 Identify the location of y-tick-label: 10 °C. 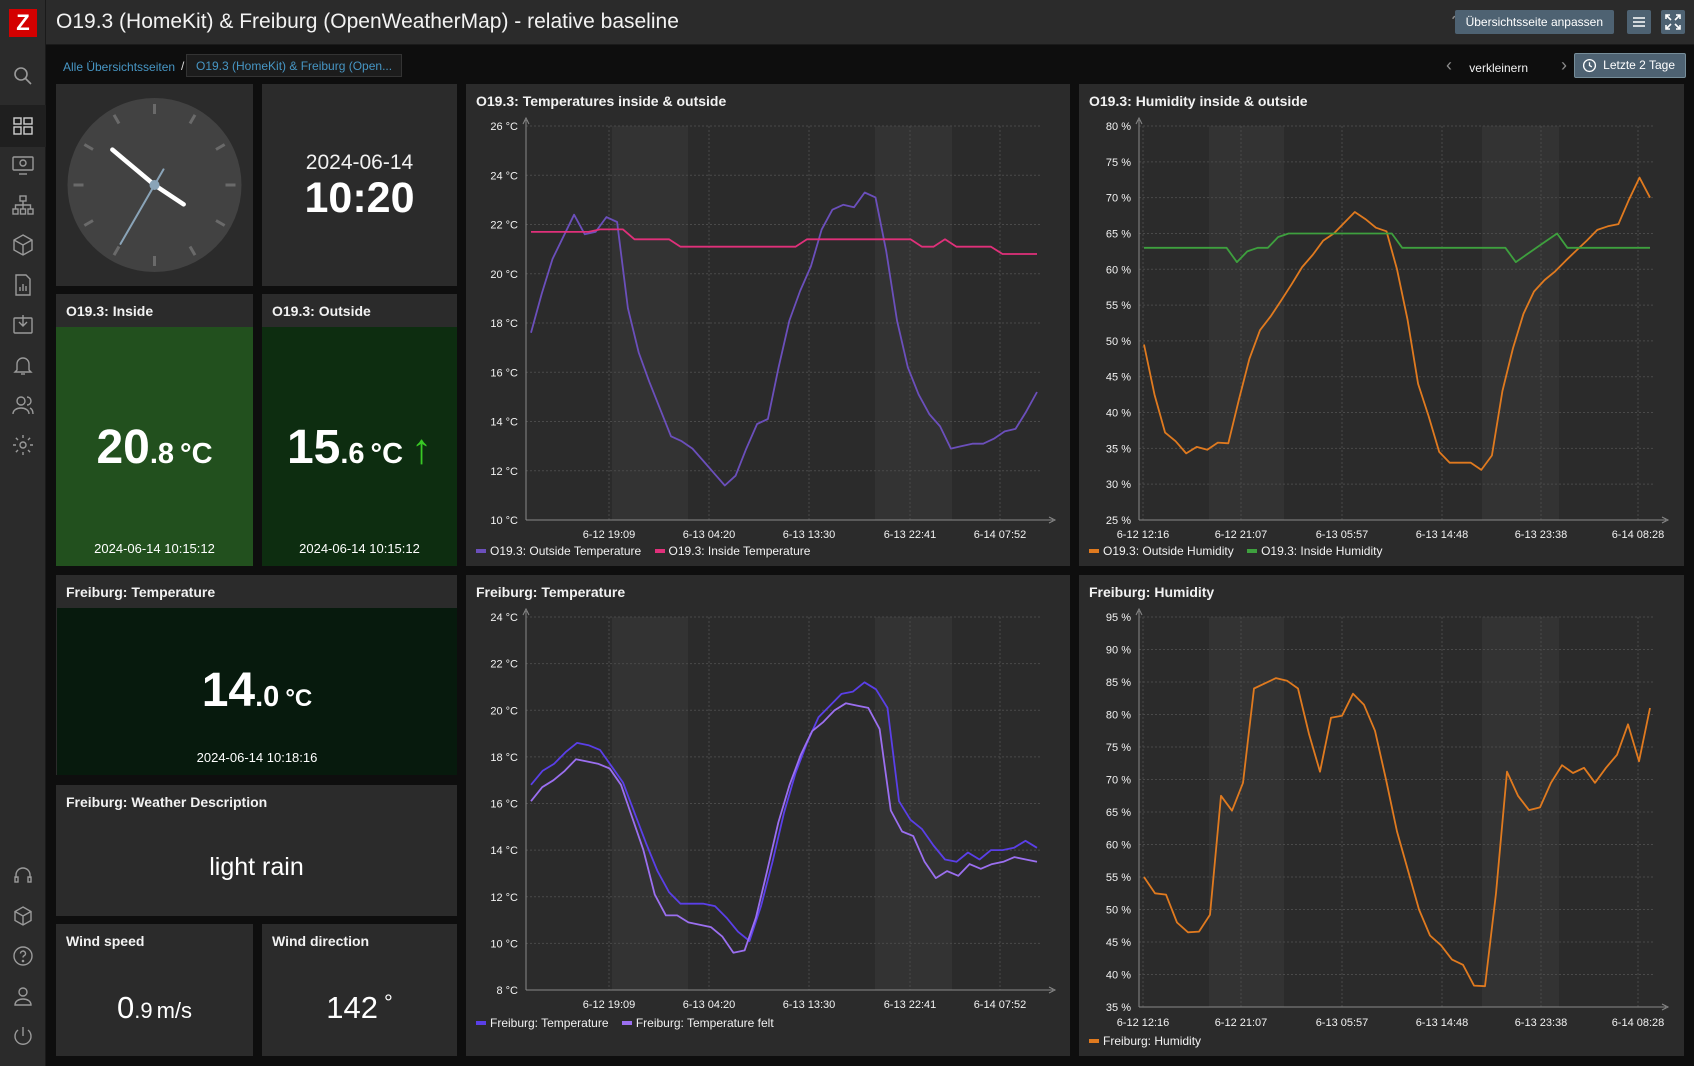
(504, 944).